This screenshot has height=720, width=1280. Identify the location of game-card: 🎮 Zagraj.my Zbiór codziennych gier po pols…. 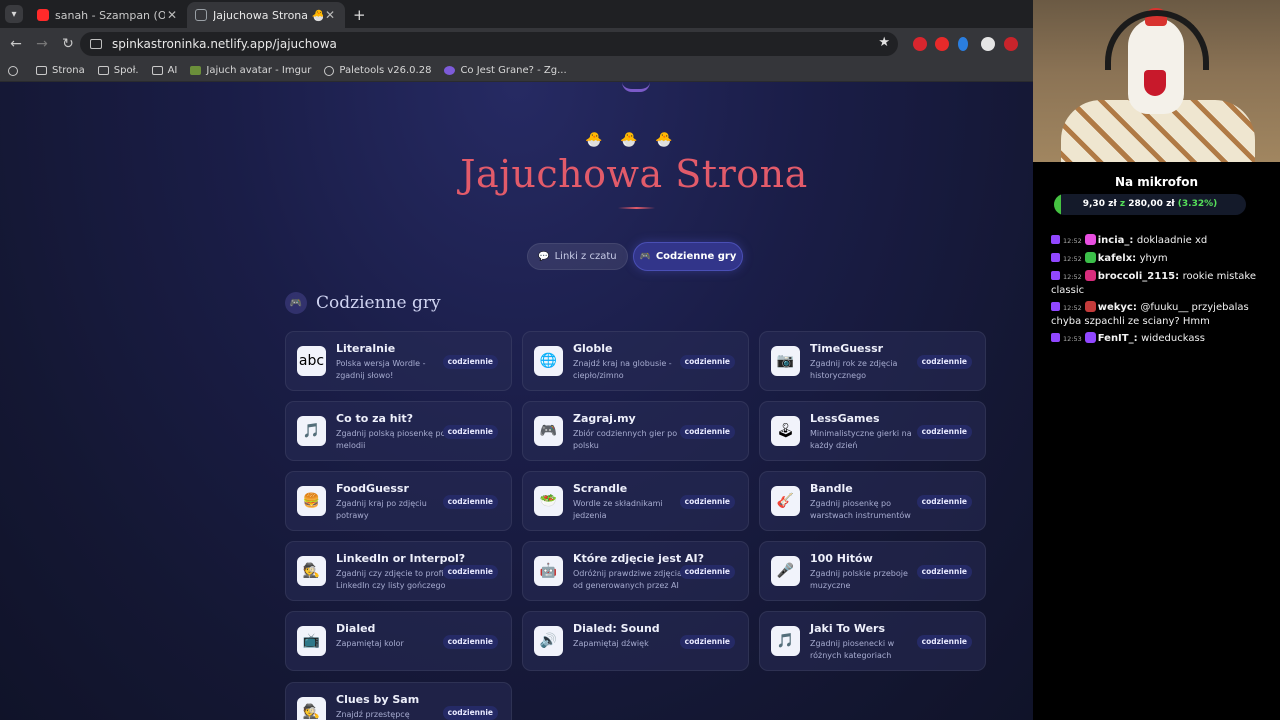
(635, 431).